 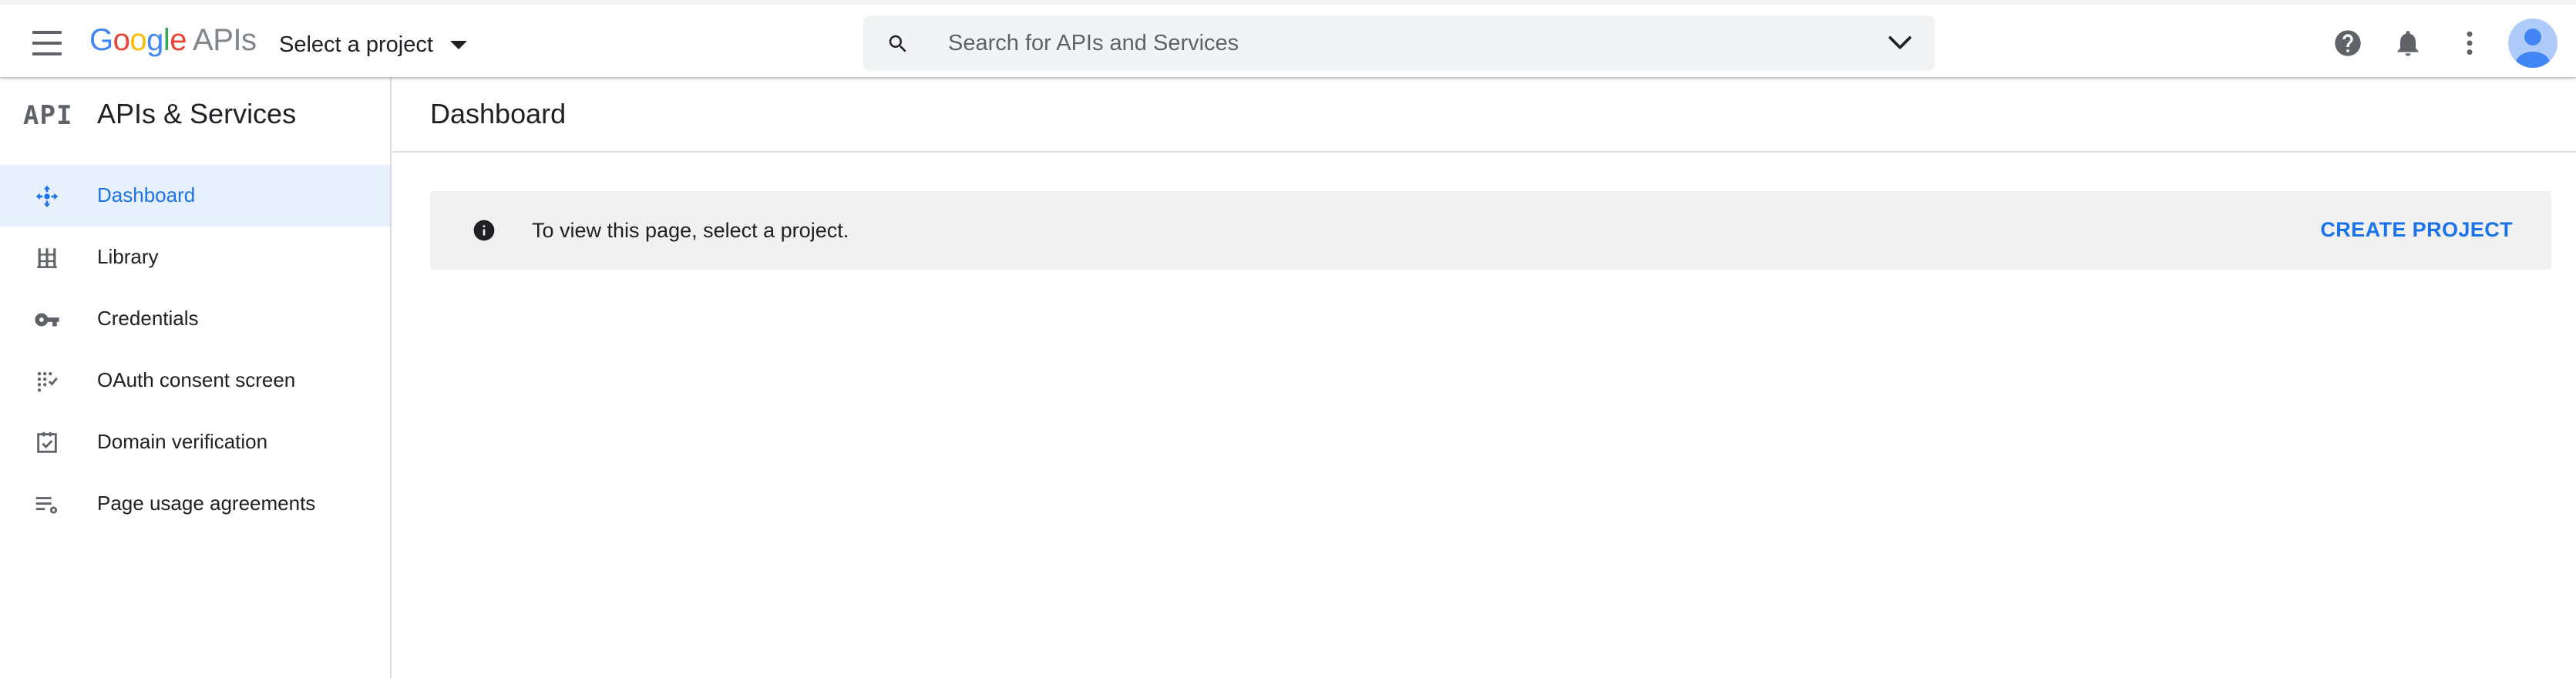 I want to click on project-selector: Select a project, so click(x=373, y=45).